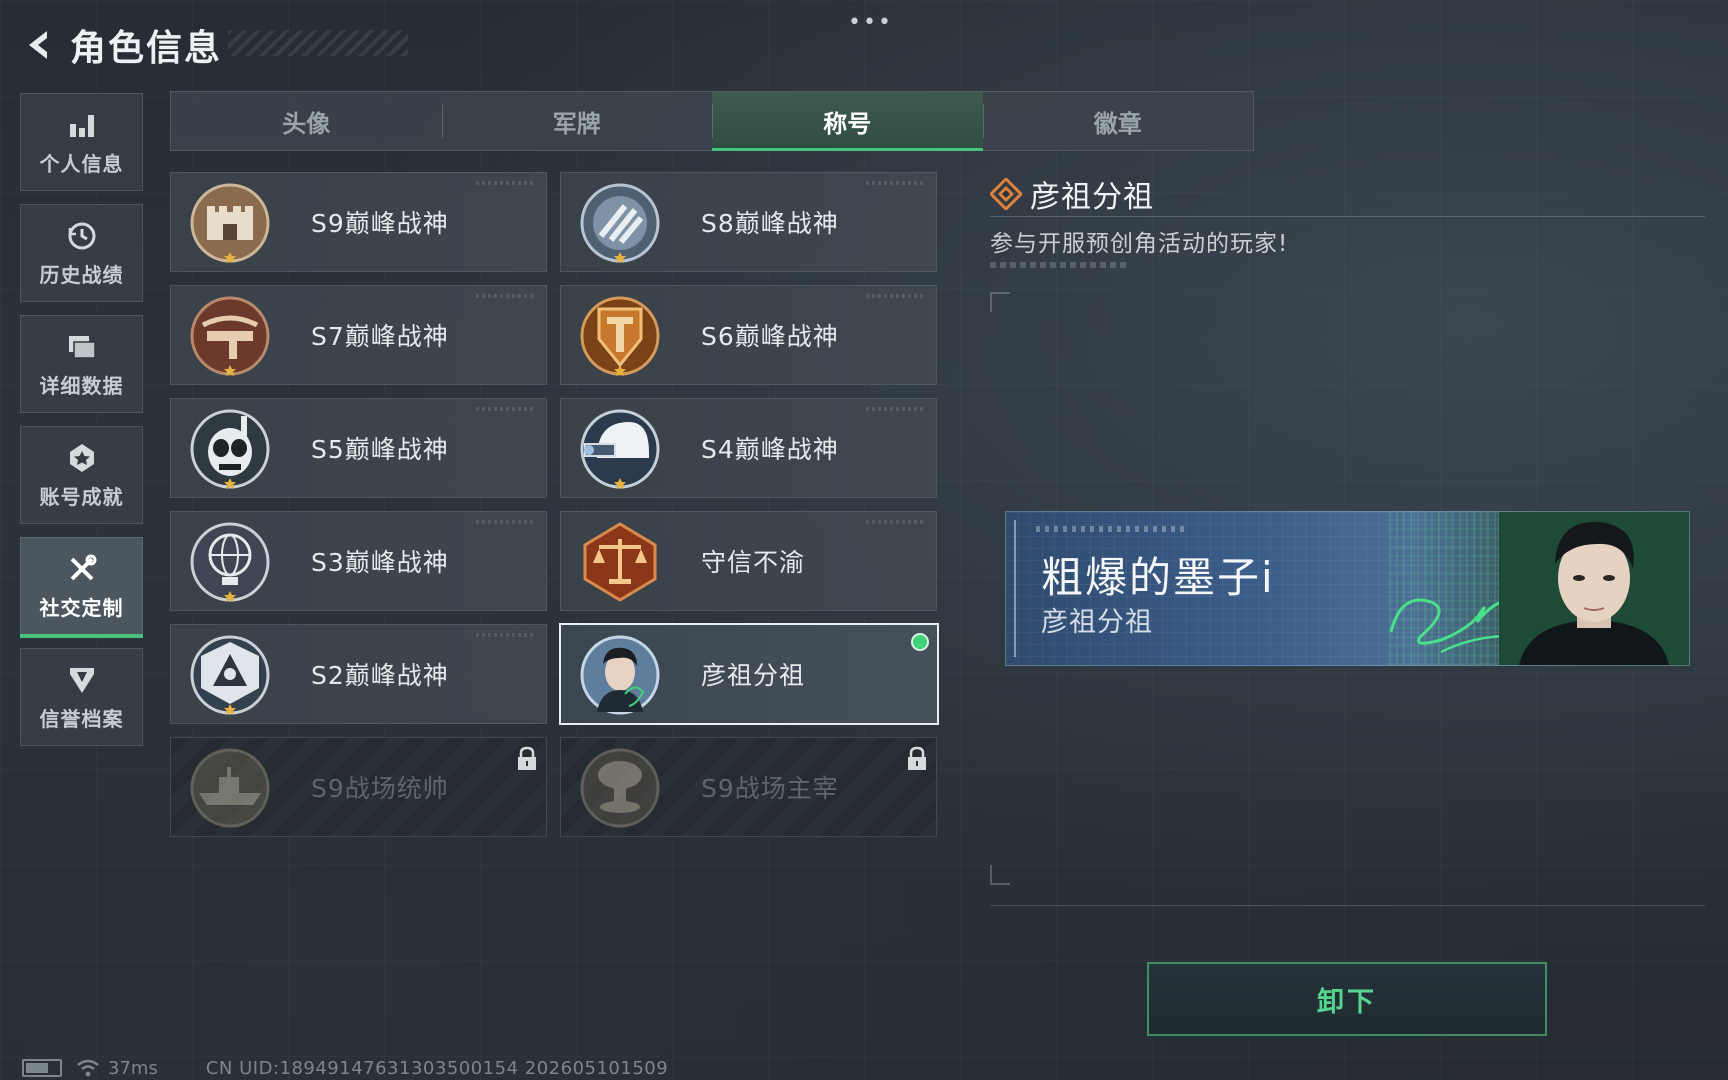  Describe the element at coordinates (620, 223) in the screenshot. I see `stripes-badge-icon` at that location.